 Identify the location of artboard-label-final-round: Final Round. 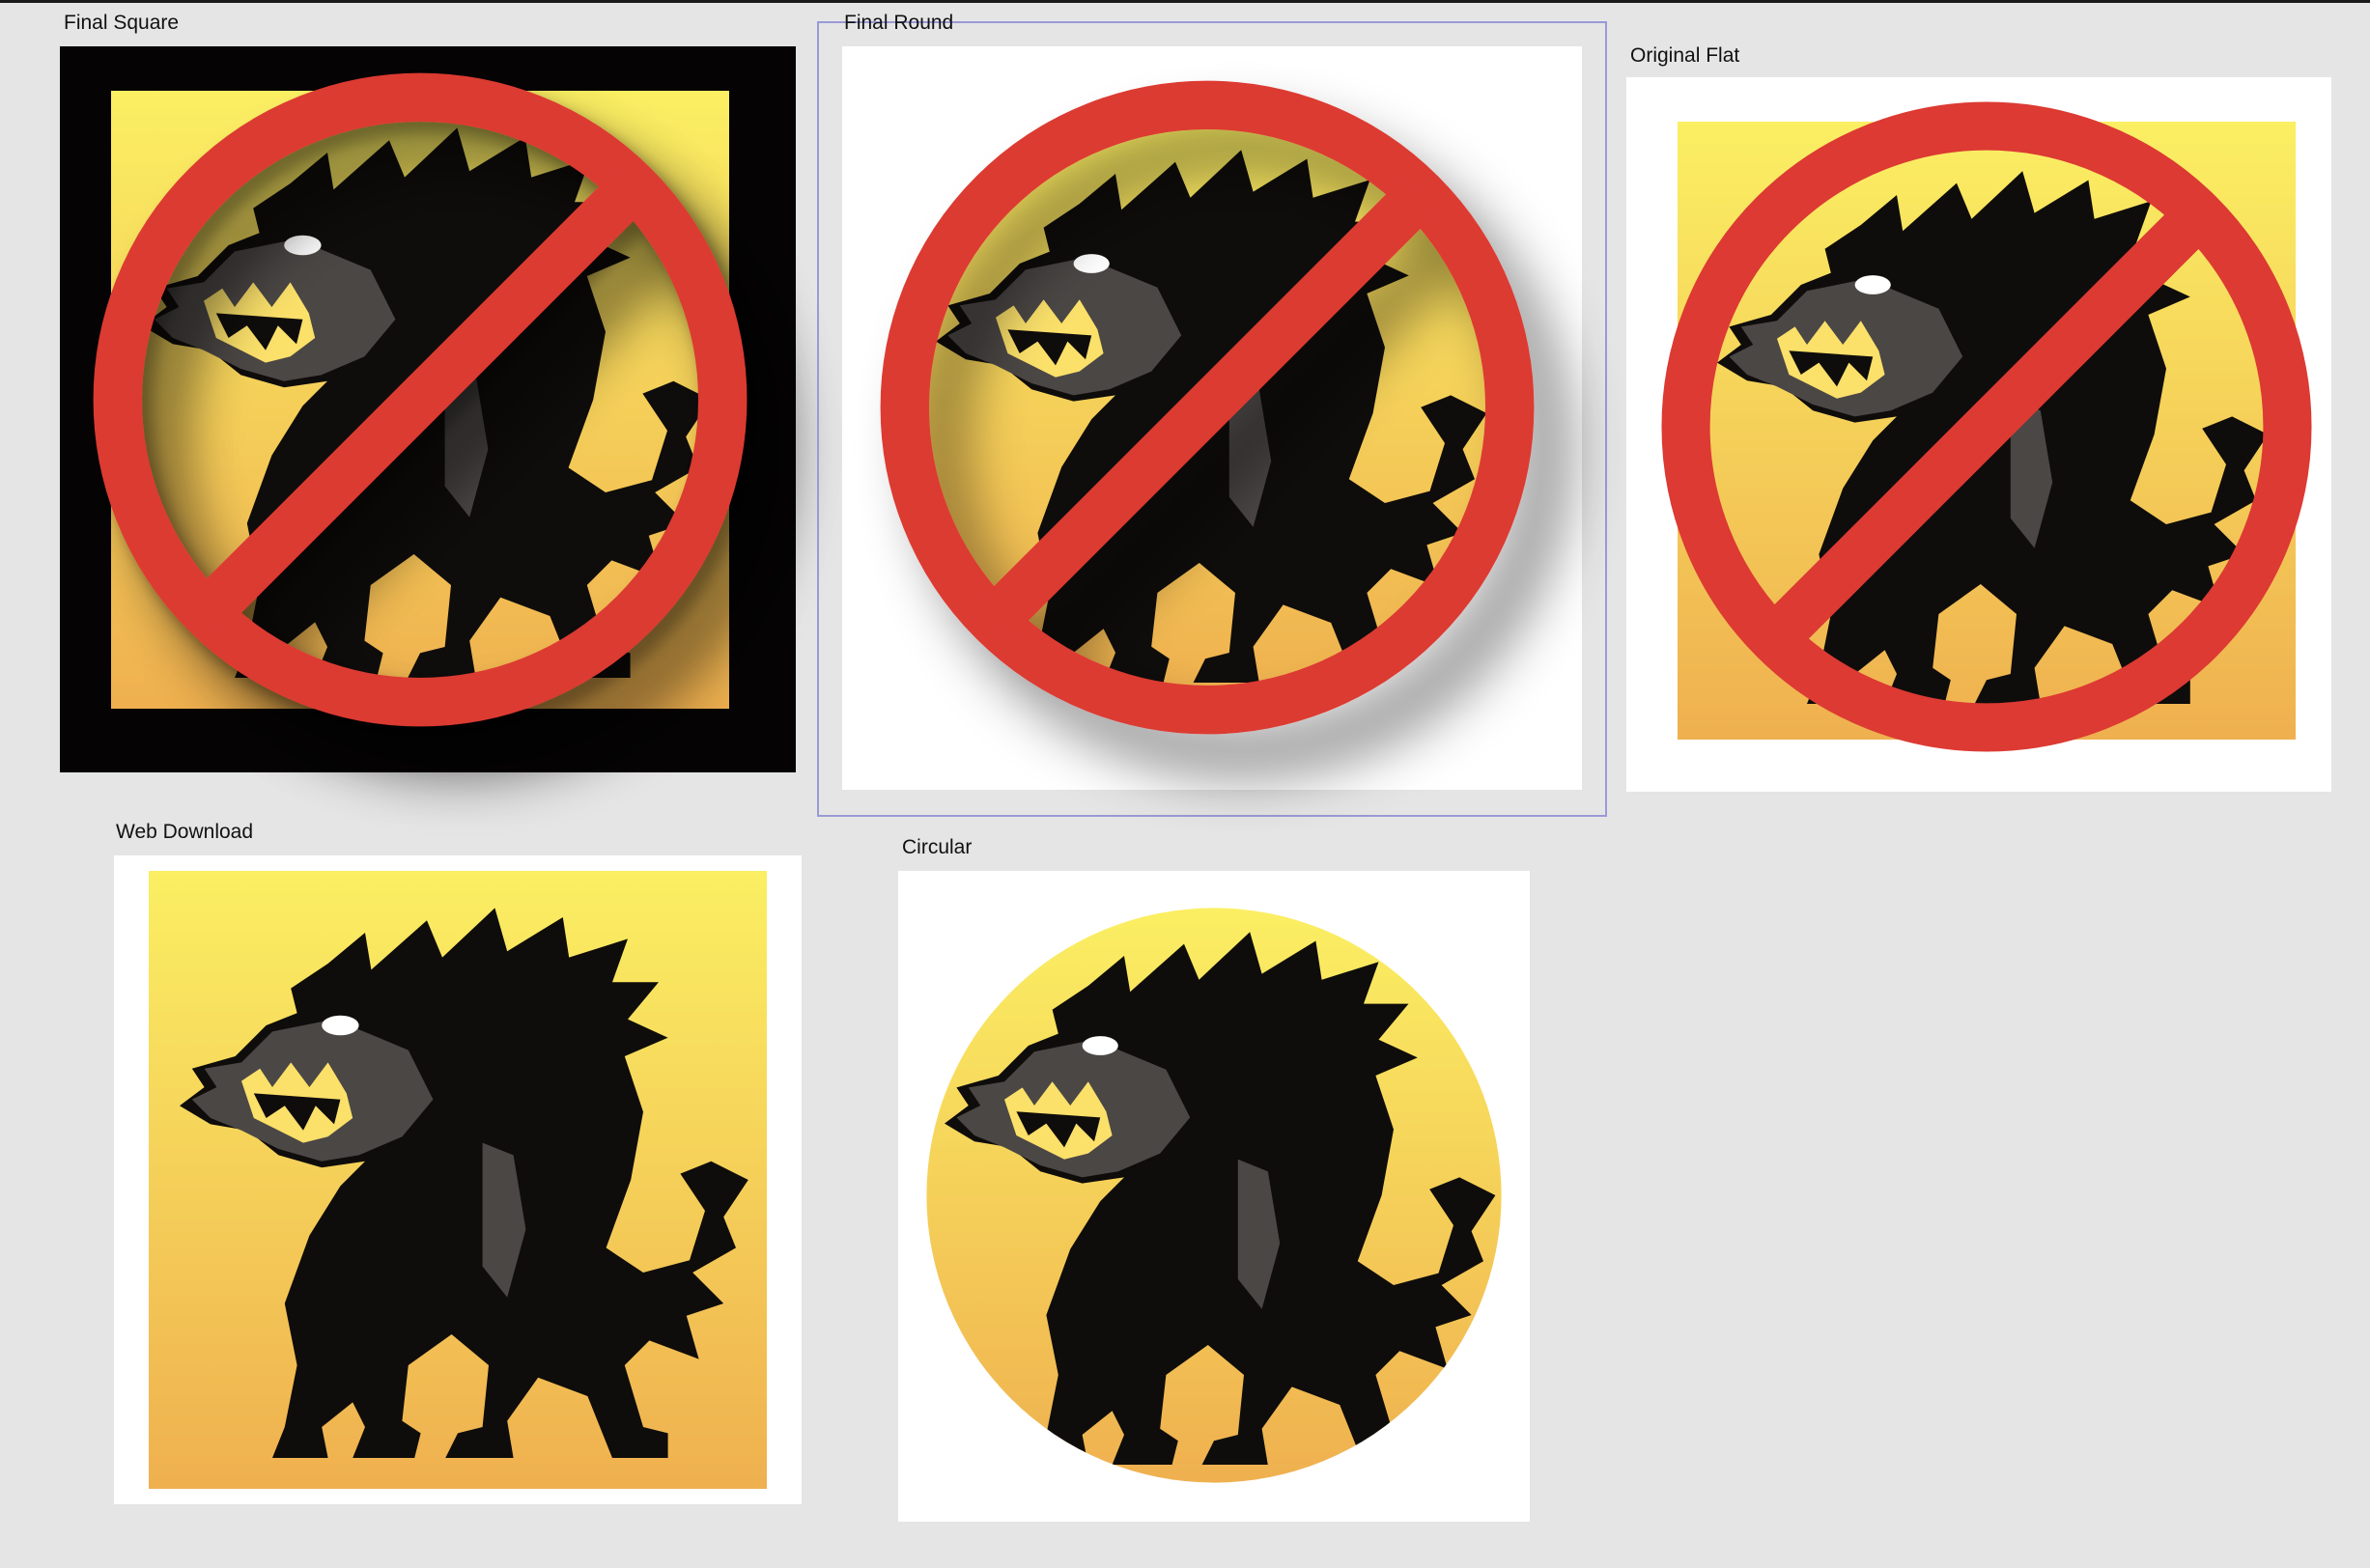
(898, 24).